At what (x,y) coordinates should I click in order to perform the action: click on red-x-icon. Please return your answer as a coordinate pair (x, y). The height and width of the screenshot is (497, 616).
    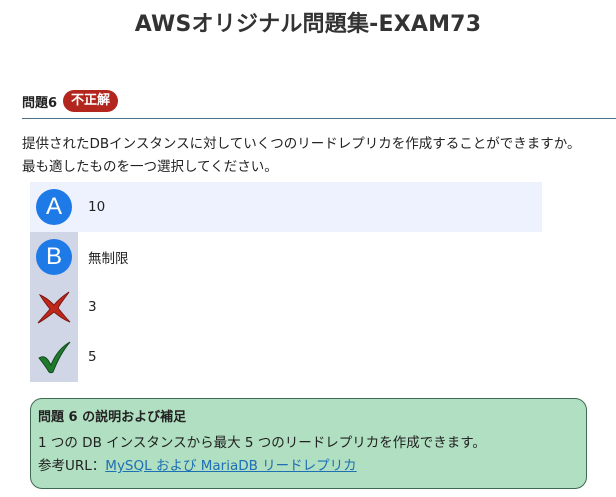
    Looking at the image, I should click on (54, 307).